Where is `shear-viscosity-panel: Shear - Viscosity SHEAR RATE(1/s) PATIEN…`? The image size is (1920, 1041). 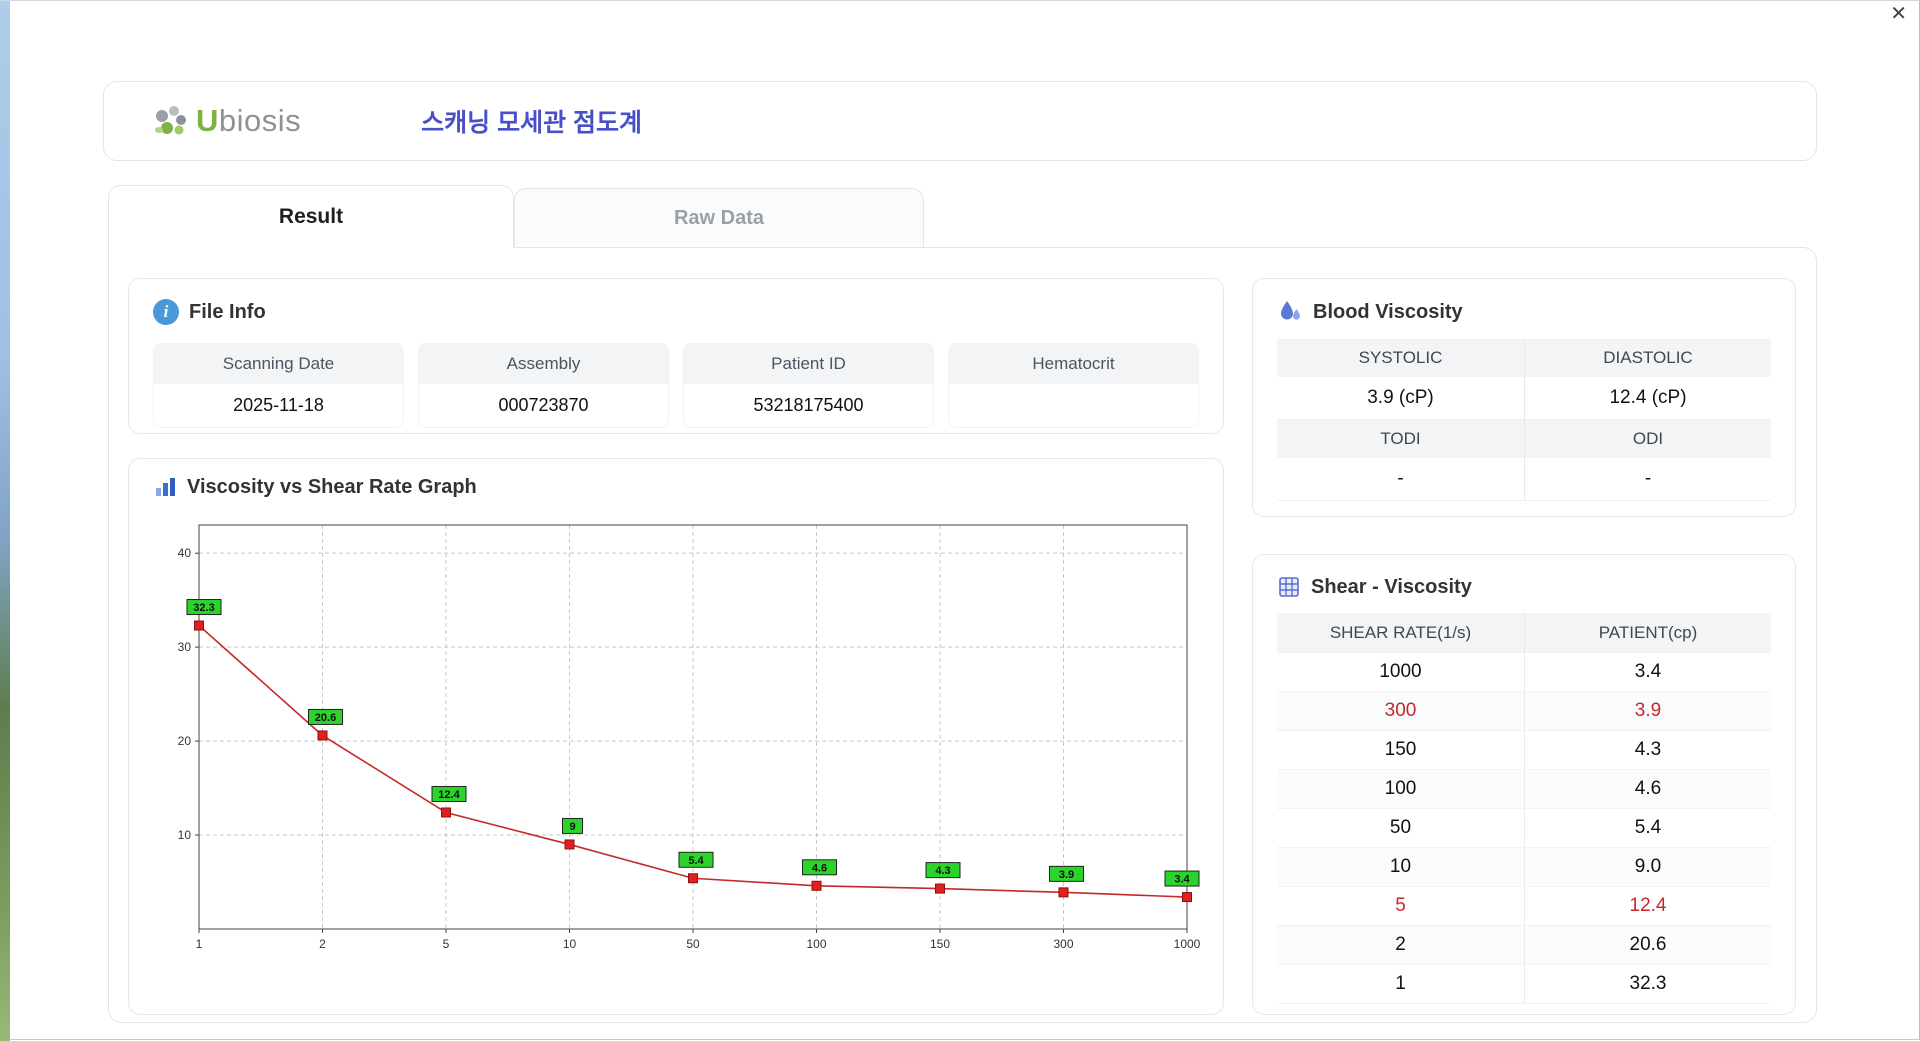 shear-viscosity-panel: Shear - Viscosity SHEAR RATE(1/s) PATIEN… is located at coordinates (1524, 784).